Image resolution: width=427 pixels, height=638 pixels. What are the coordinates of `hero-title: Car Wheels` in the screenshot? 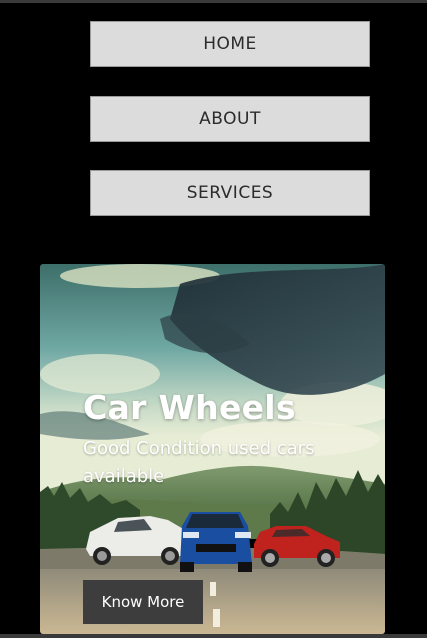 It's located at (189, 407).